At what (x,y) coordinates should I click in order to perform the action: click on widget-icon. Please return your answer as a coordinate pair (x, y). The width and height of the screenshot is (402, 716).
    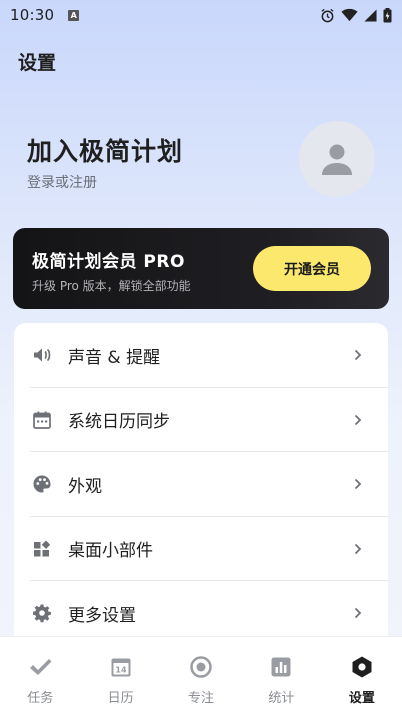
    Looking at the image, I should click on (42, 549).